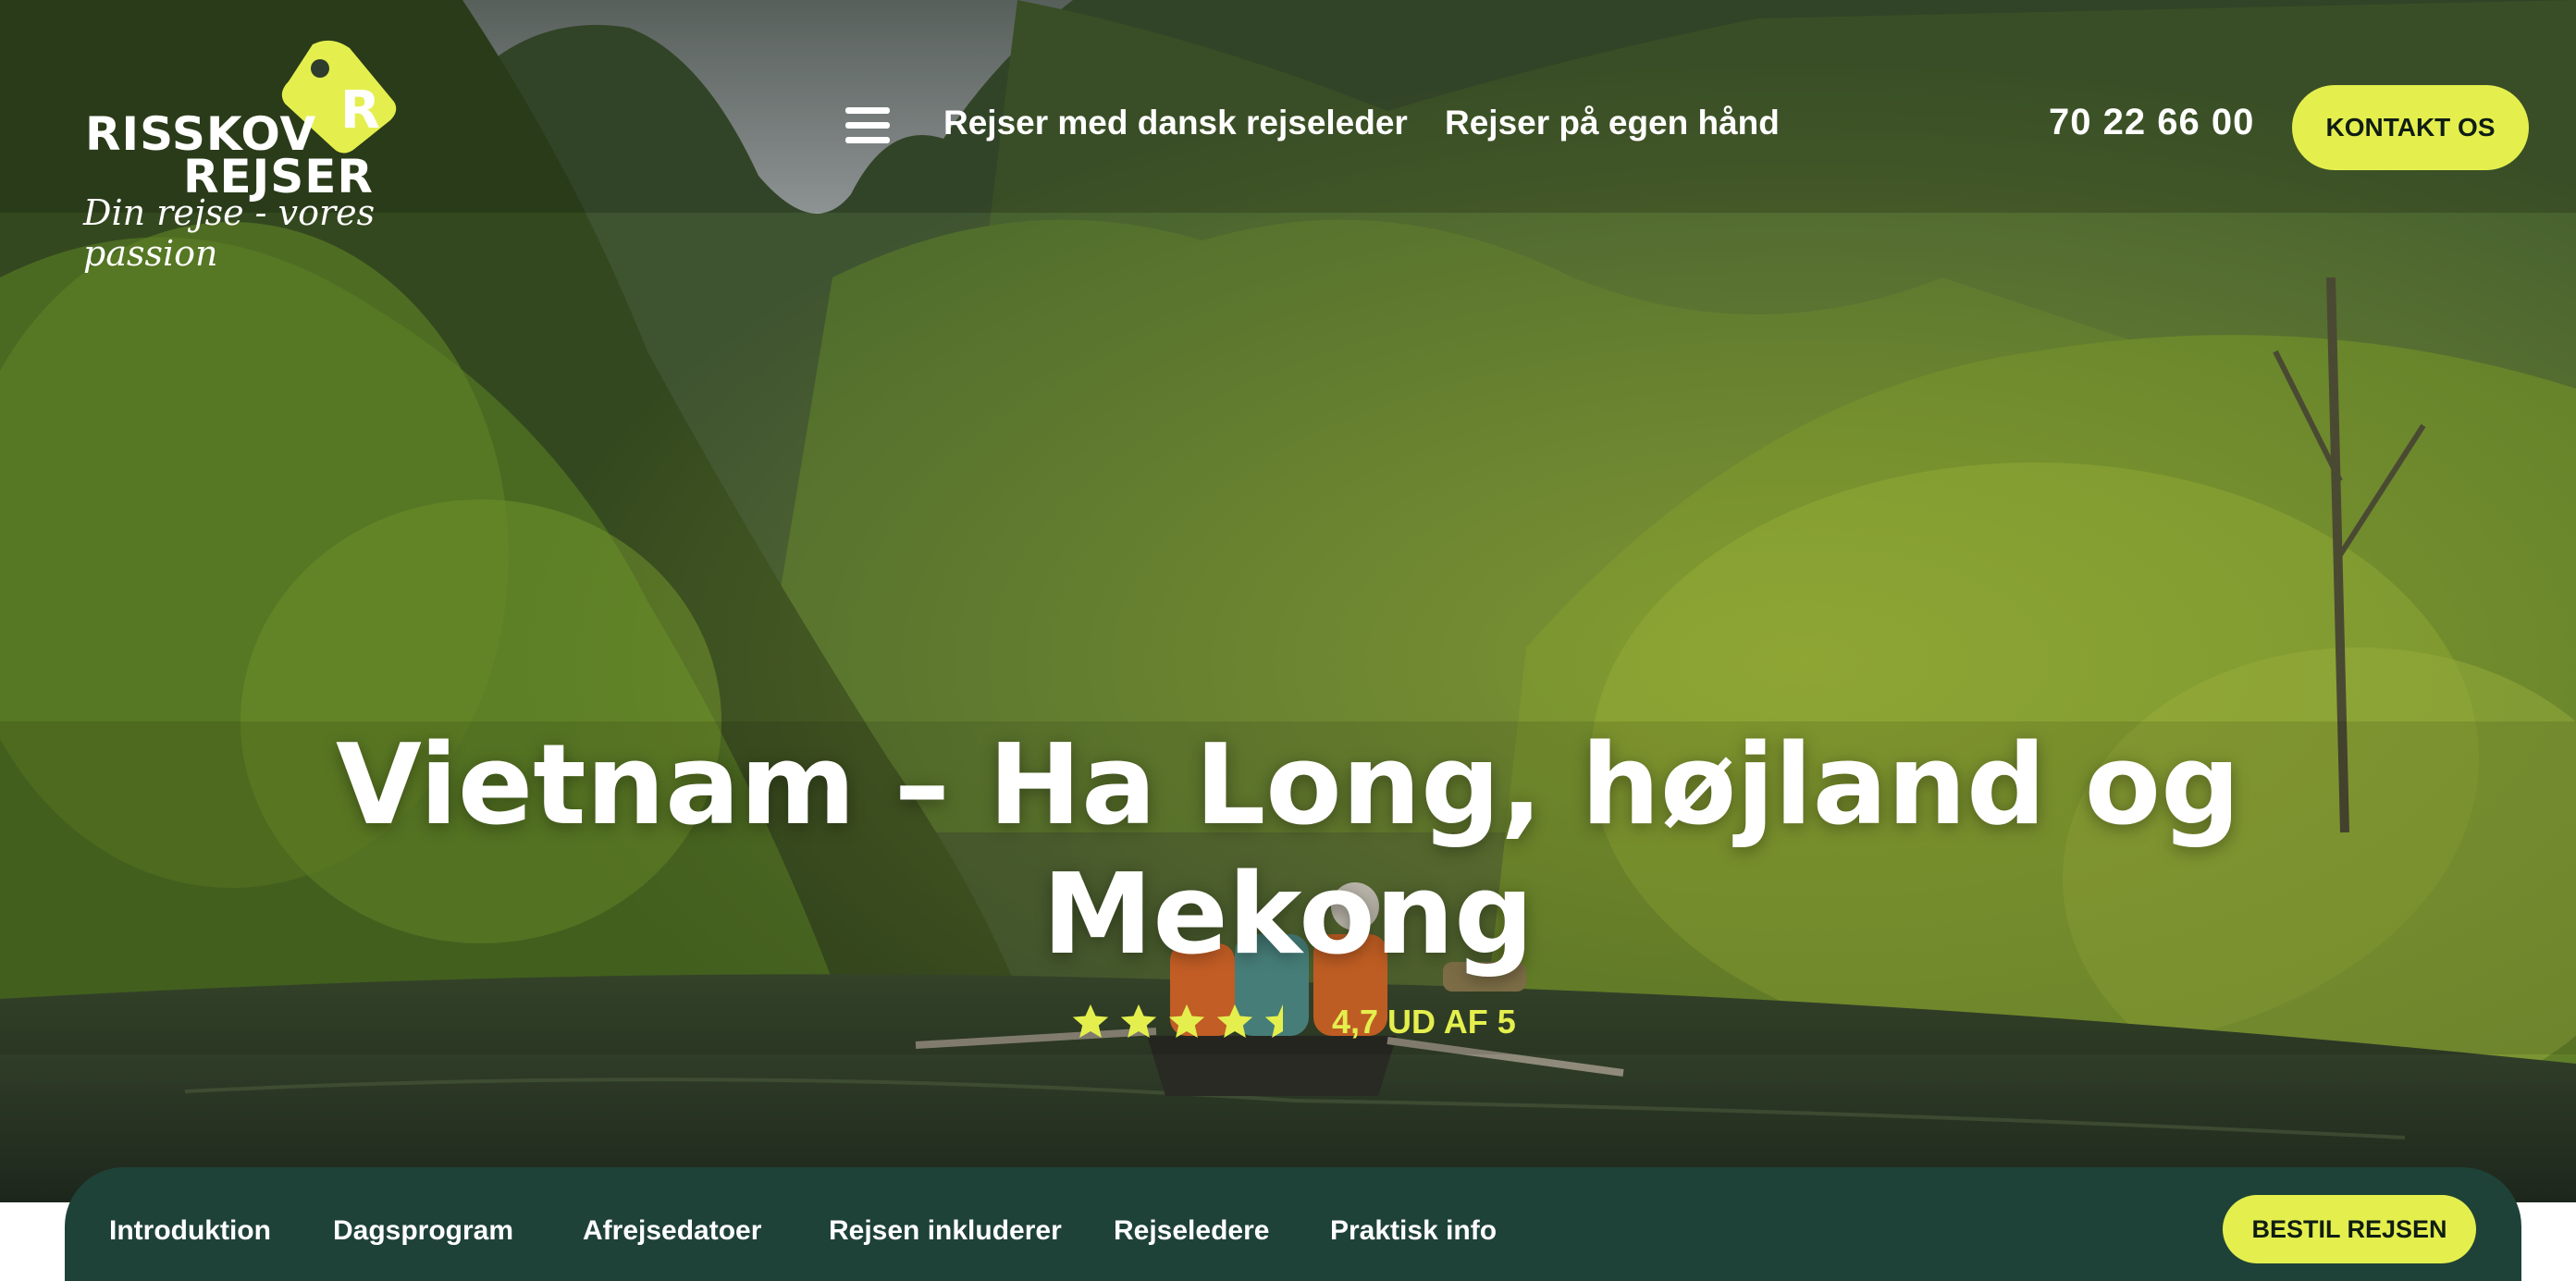  What do you see at coordinates (1191, 1231) in the screenshot?
I see `tab-rejseledere: Rejseledere` at bounding box center [1191, 1231].